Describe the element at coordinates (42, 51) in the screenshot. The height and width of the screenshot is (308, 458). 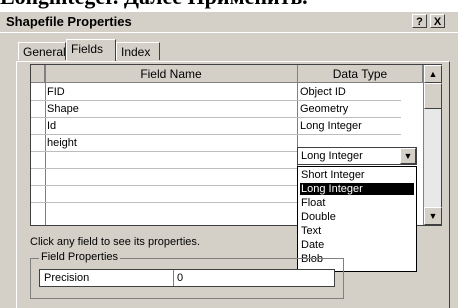
I see `tab-general: General` at that location.